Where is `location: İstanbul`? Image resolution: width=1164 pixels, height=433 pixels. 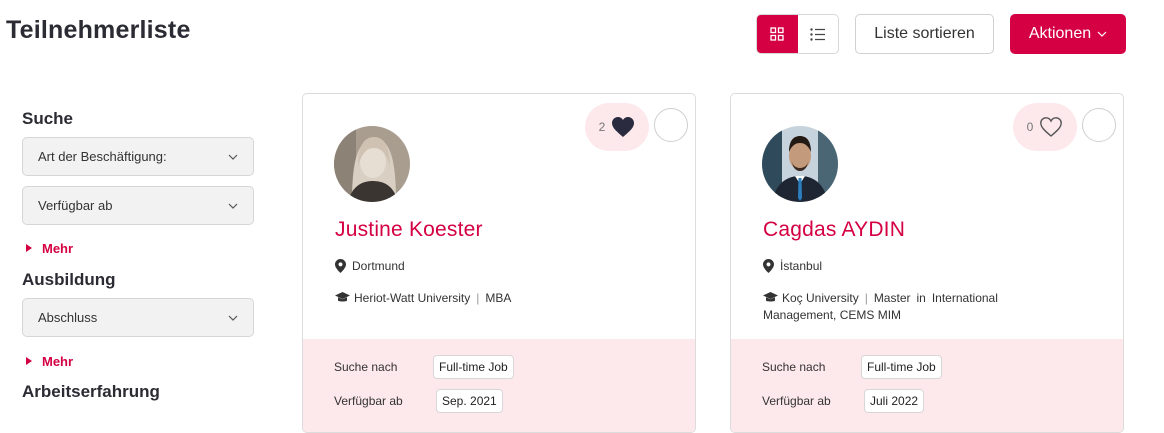
location: İstanbul is located at coordinates (792, 266).